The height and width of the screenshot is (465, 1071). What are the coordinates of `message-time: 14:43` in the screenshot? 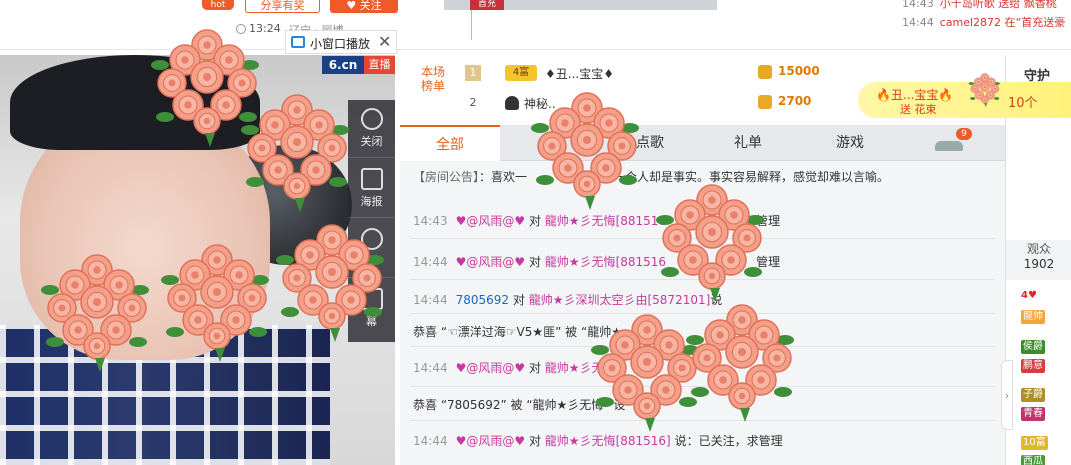 It's located at (430, 221).